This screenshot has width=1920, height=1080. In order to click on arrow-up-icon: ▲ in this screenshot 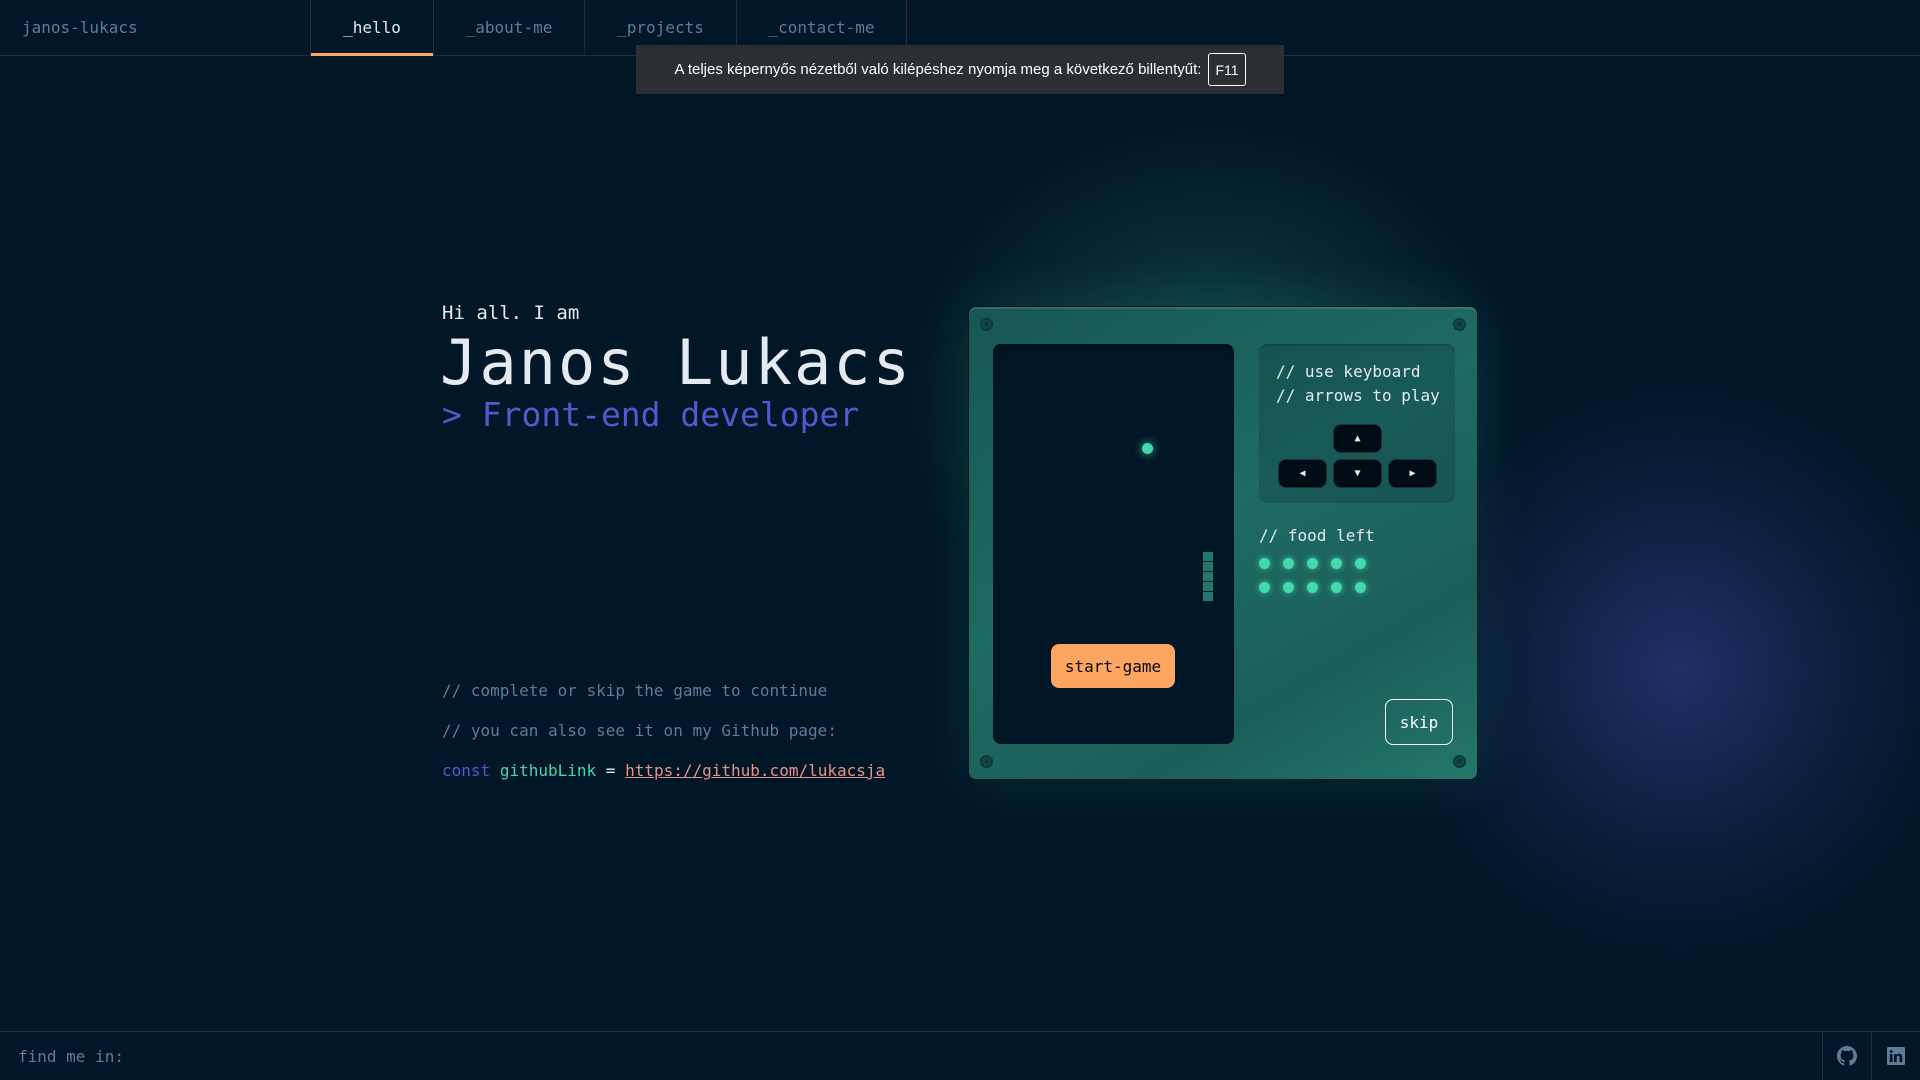, I will do `click(1357, 438)`.